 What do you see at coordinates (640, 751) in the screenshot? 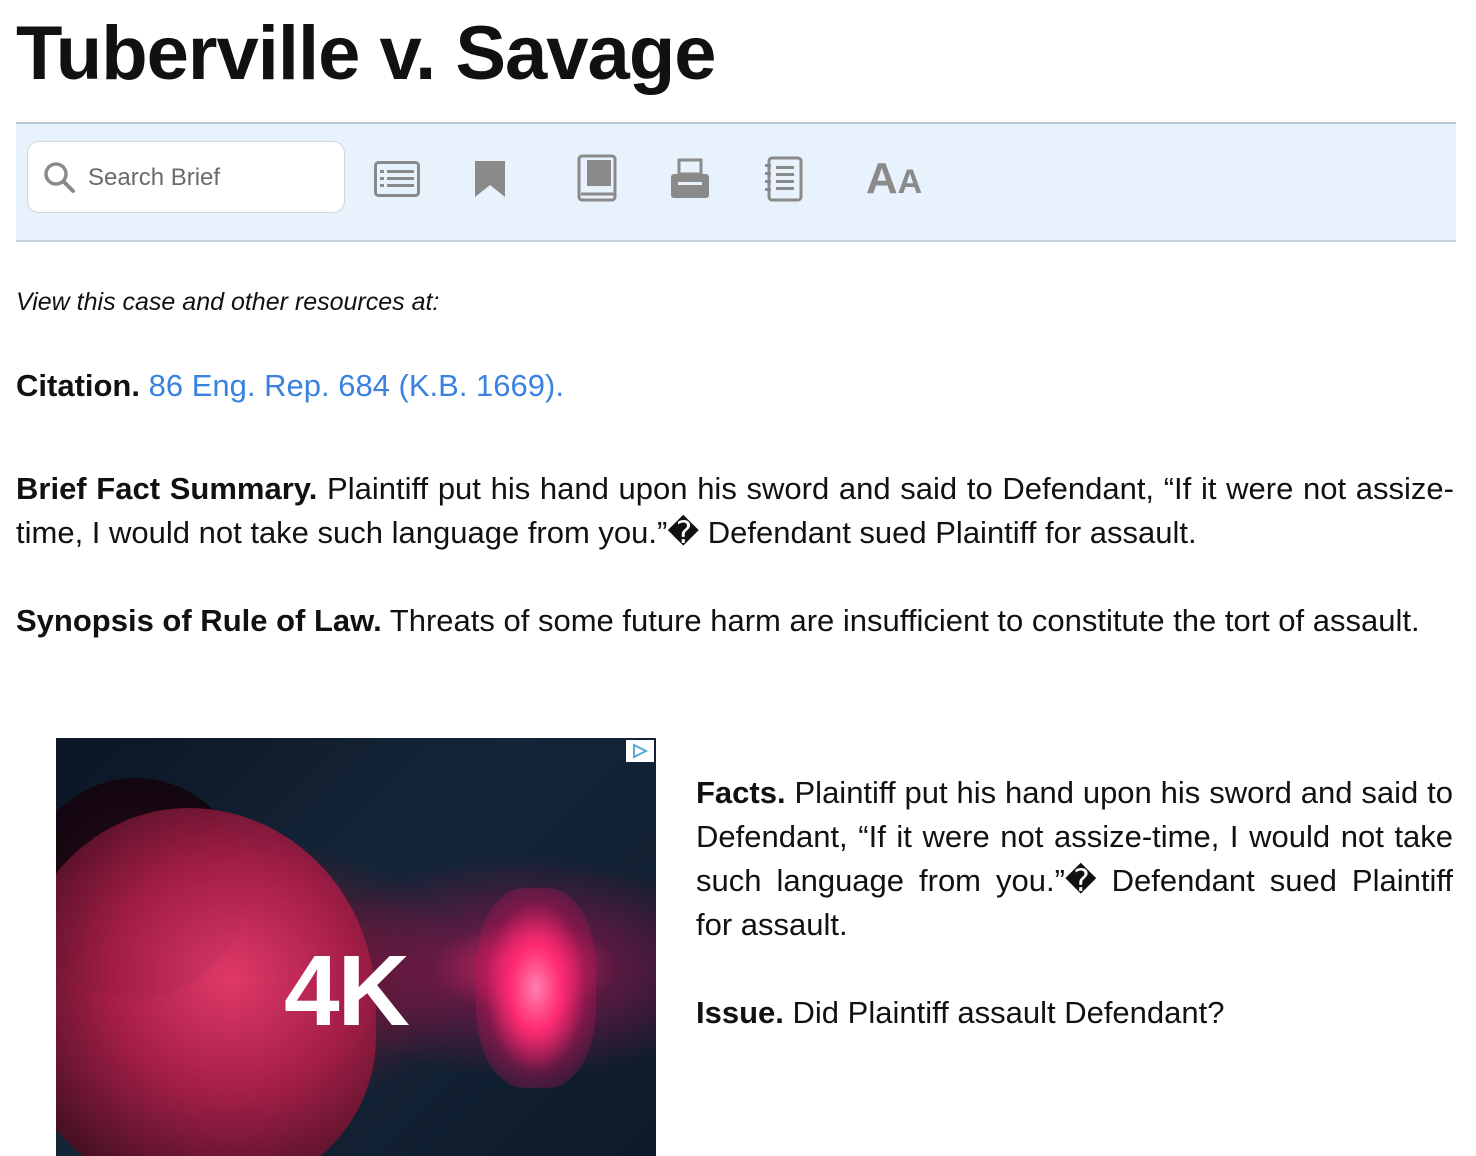
I see `adchoices-icon` at bounding box center [640, 751].